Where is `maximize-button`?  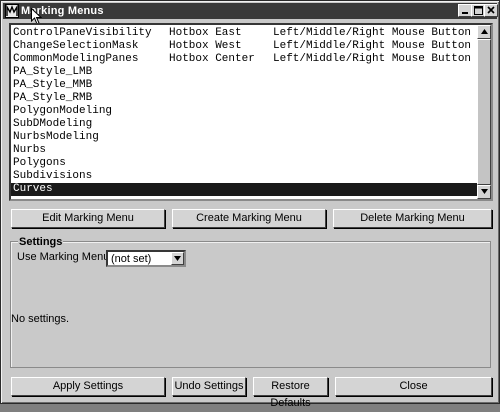 maximize-button is located at coordinates (478, 10).